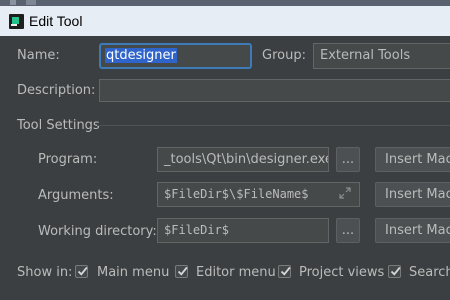  Describe the element at coordinates (274, 90) in the screenshot. I see `description-field` at that location.